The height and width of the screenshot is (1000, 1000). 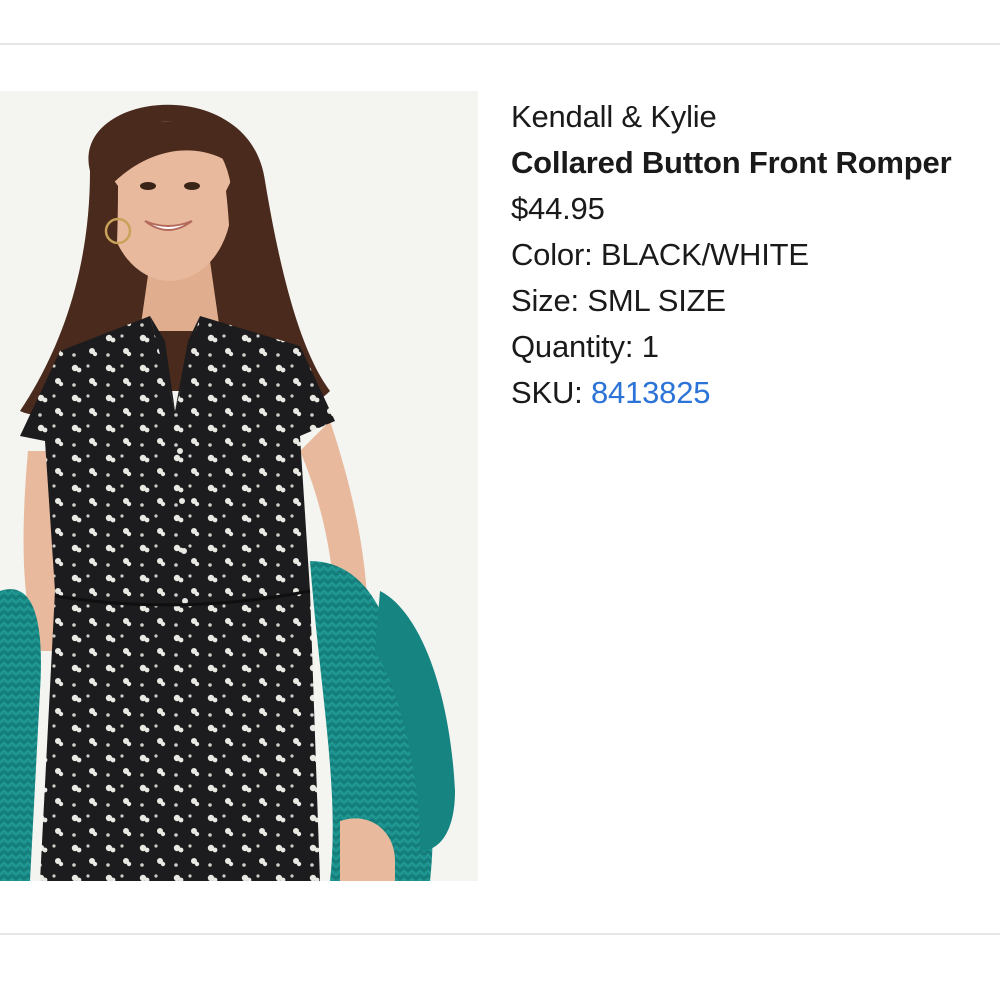 I want to click on bottom-divider, so click(x=500, y=934).